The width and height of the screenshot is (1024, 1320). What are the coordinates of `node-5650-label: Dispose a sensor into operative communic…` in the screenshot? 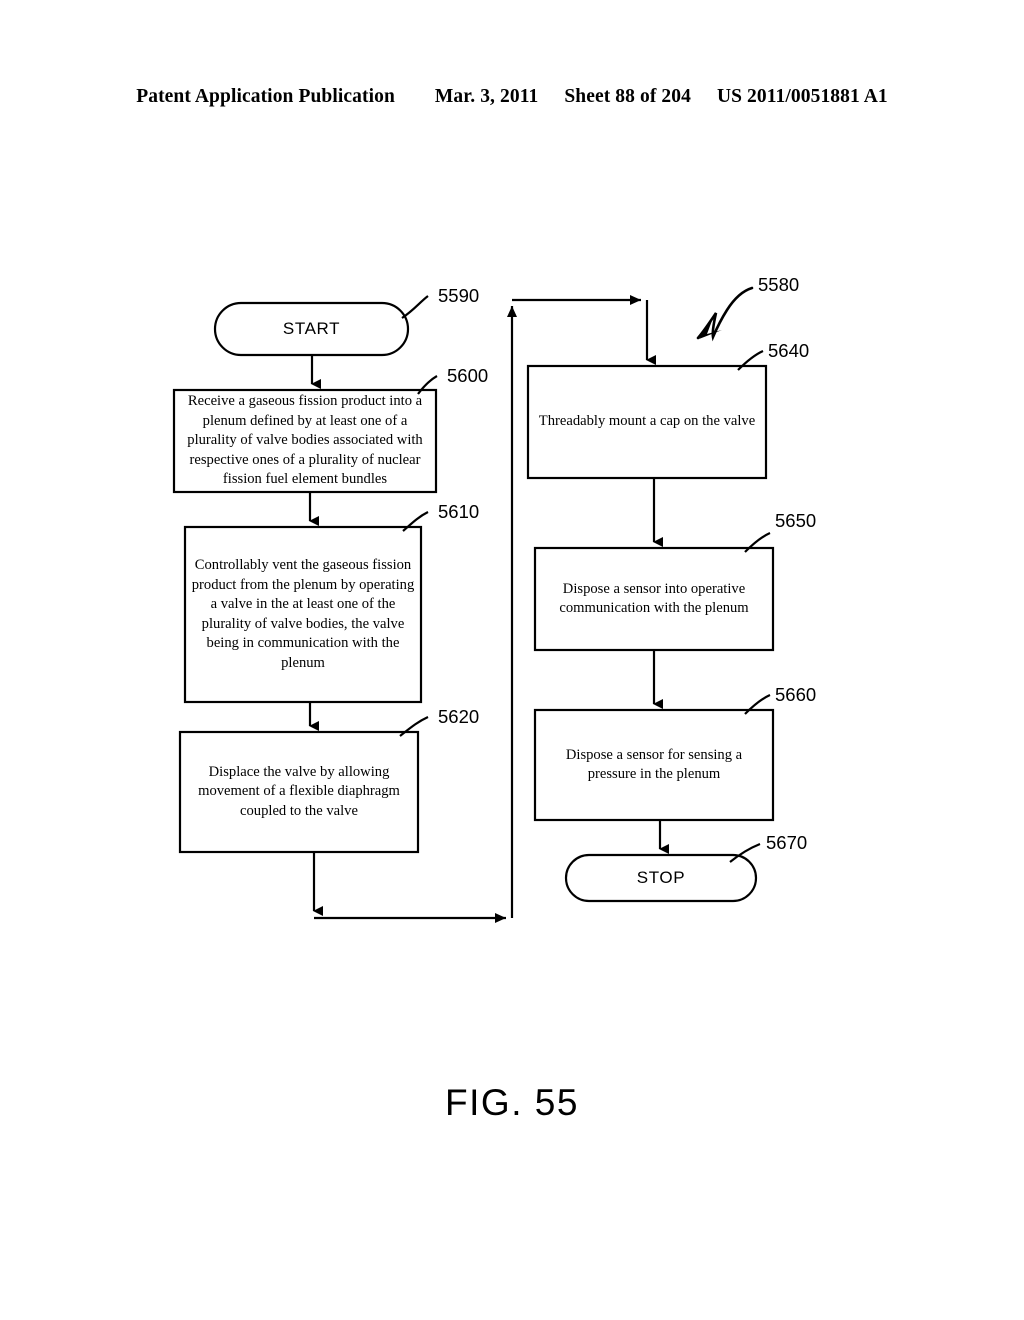 It's located at (654, 598).